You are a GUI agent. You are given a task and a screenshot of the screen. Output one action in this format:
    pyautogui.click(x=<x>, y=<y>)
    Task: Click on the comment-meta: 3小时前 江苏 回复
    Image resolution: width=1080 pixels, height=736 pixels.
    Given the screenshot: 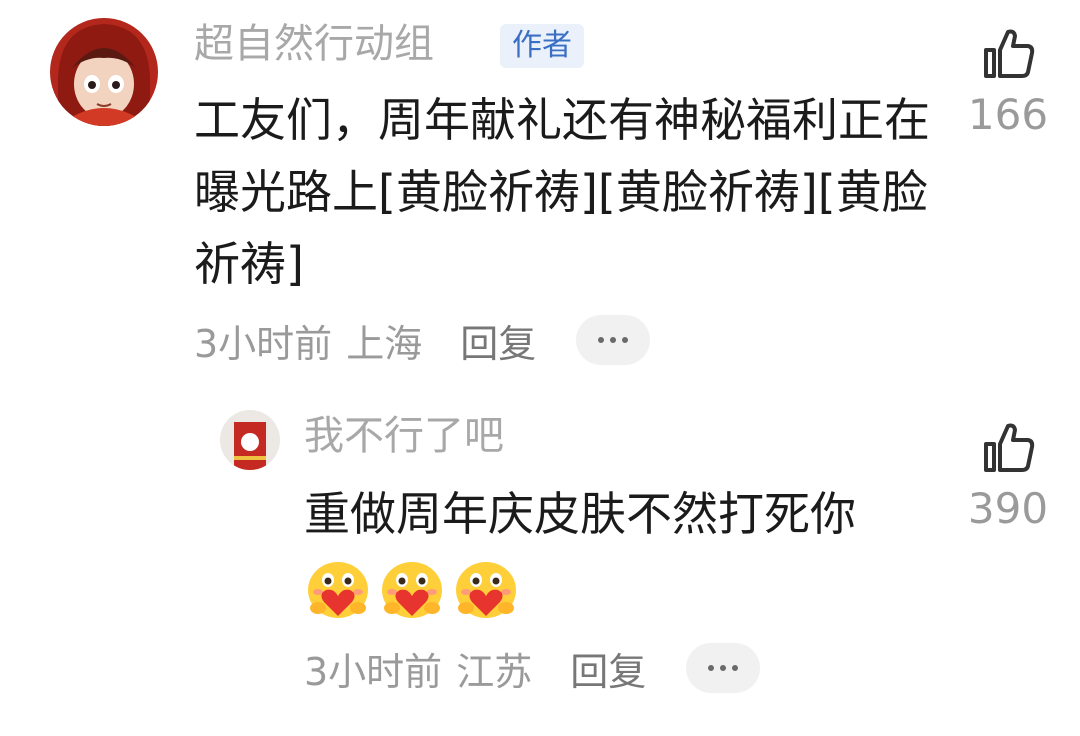 What is the action you would take?
    pyautogui.click(x=532, y=668)
    